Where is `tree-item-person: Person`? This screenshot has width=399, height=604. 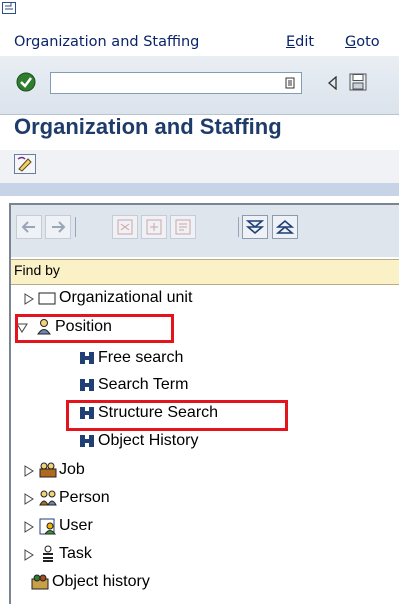
tree-item-person: Person is located at coordinates (205, 499).